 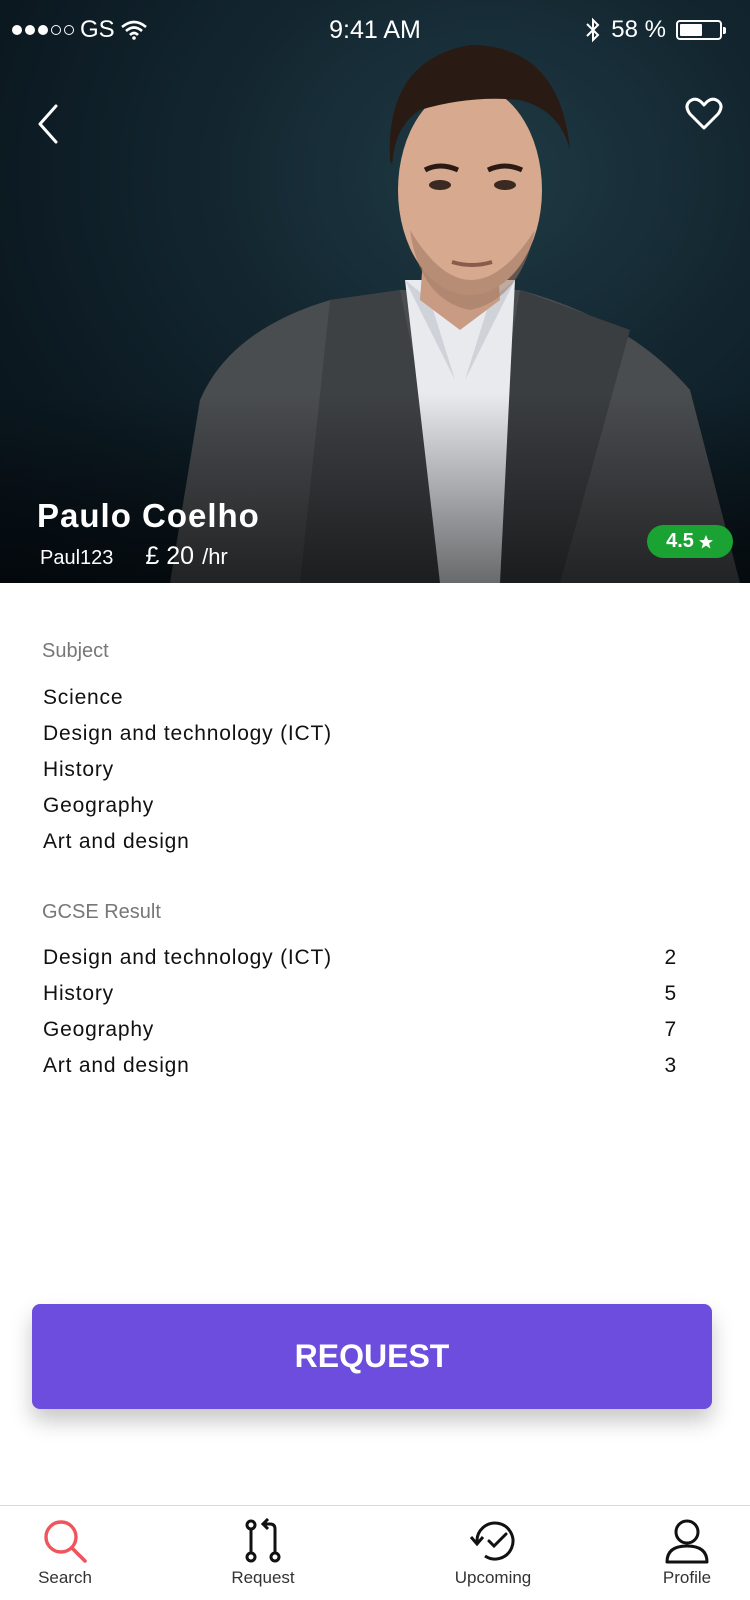 I want to click on gcse-section-label: GCSE Result, so click(x=101, y=912).